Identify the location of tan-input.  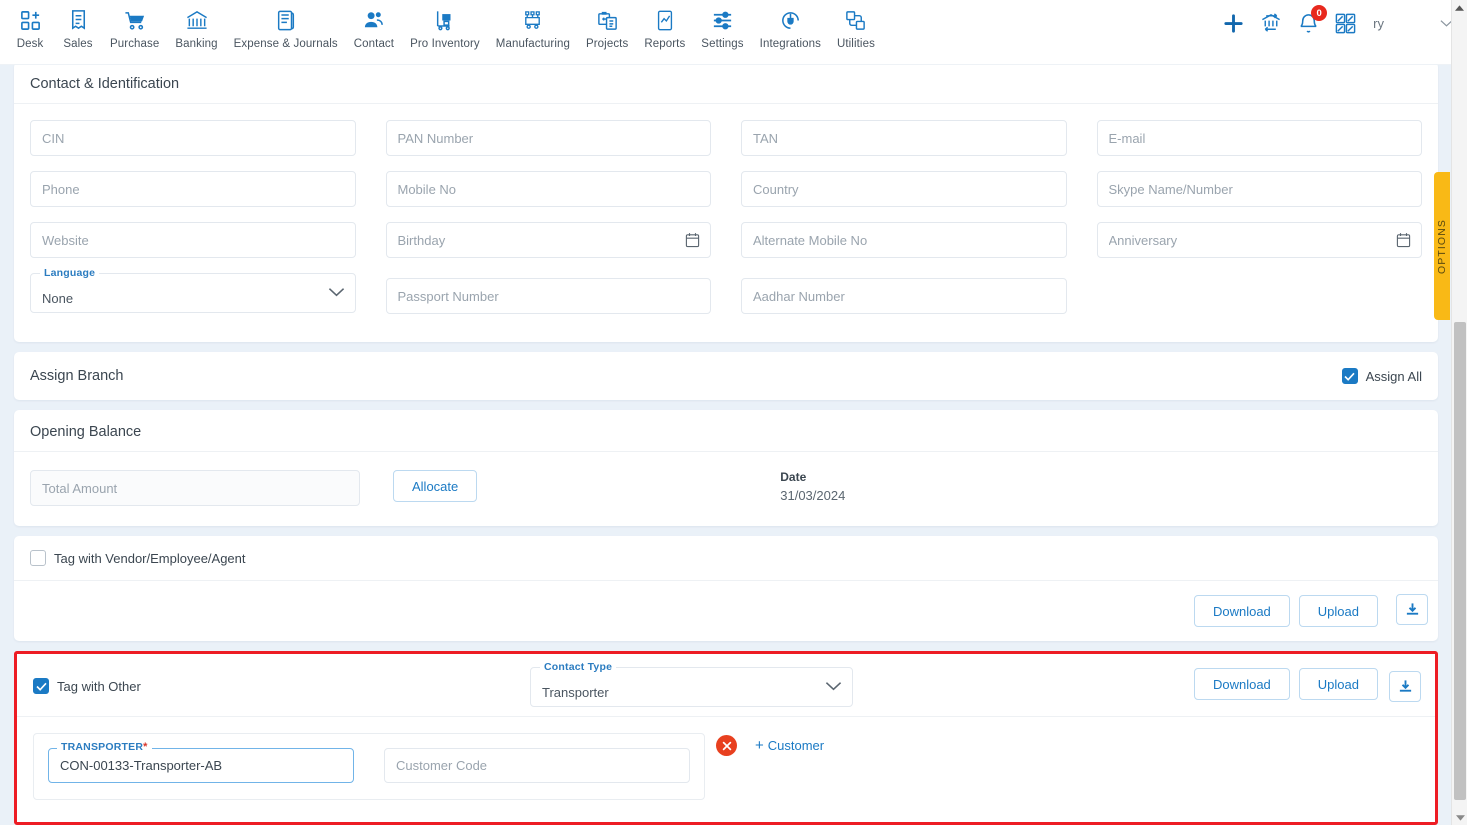
(904, 138).